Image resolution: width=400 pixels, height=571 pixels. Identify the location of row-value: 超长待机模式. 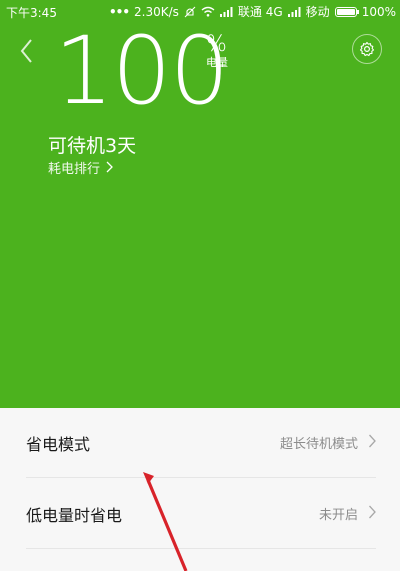
(318, 444).